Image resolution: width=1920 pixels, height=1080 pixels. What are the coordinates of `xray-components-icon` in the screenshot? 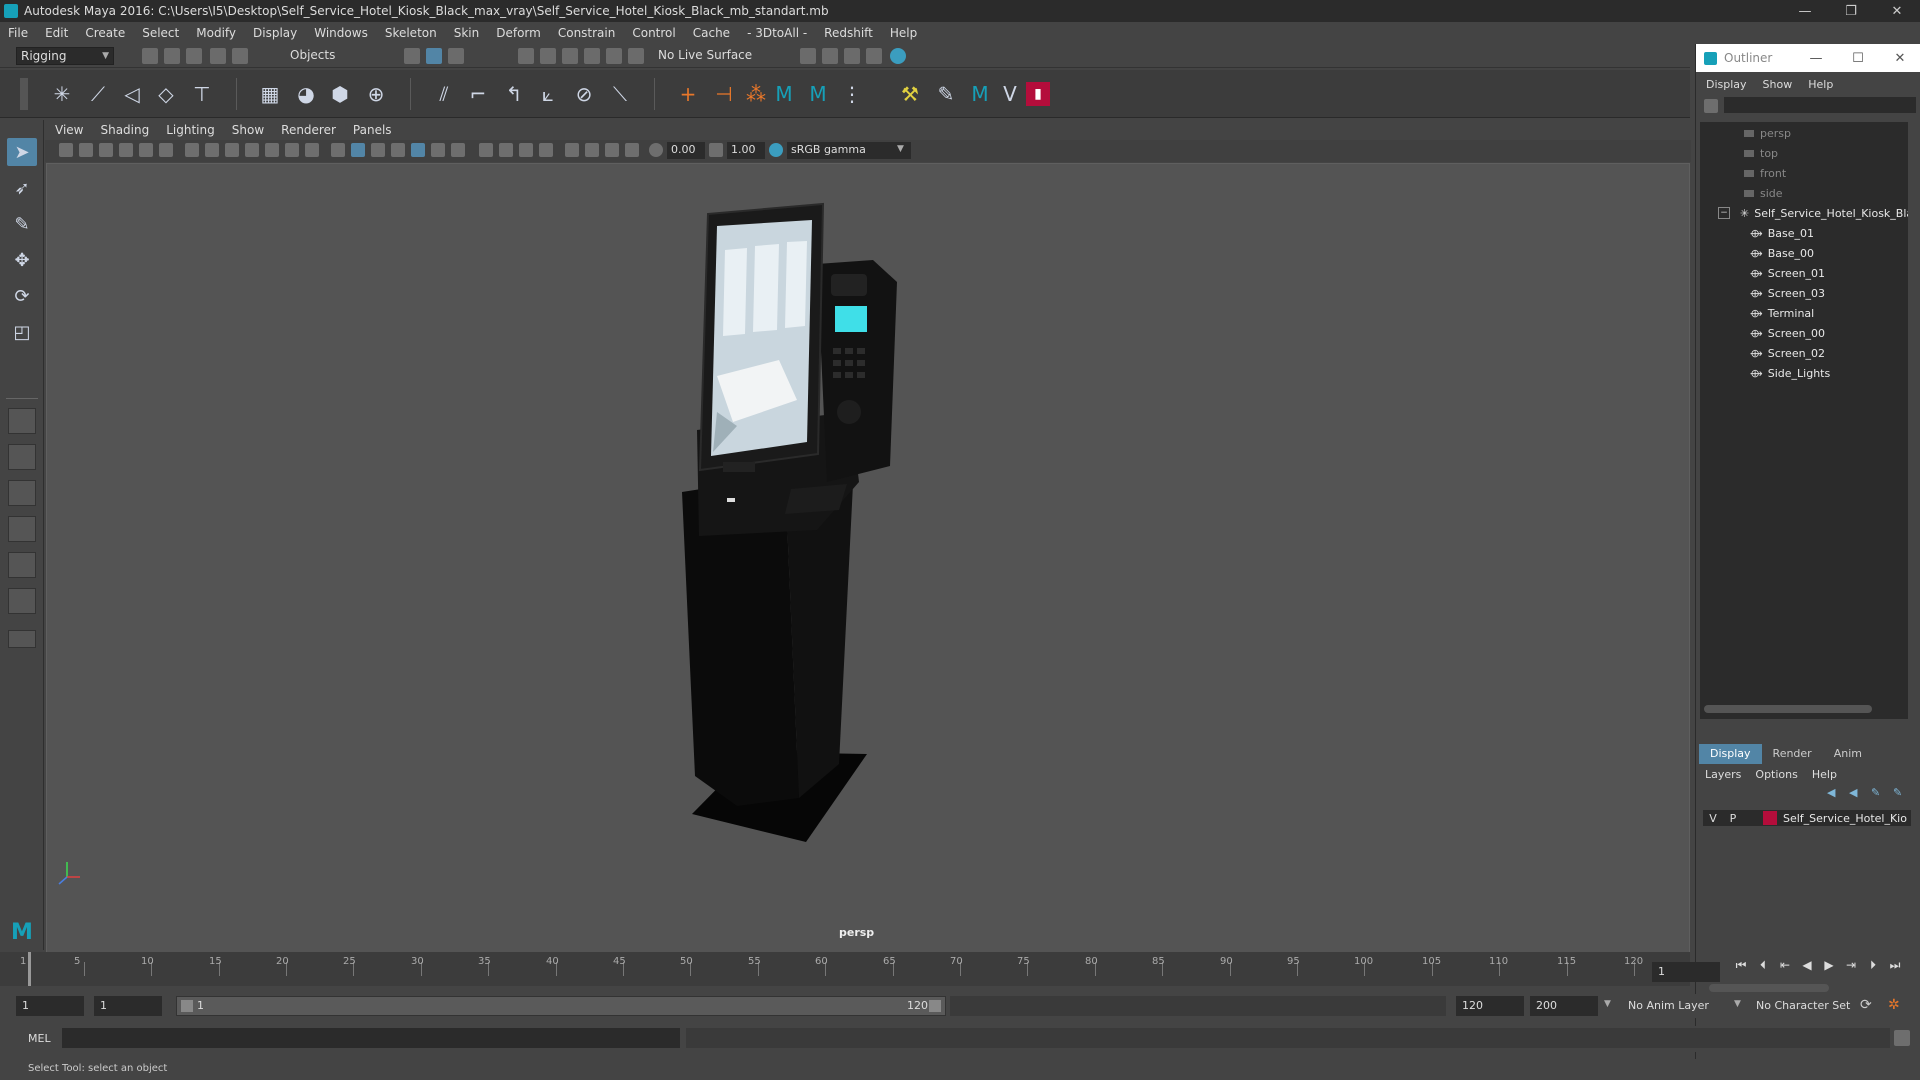 It's located at (526, 150).